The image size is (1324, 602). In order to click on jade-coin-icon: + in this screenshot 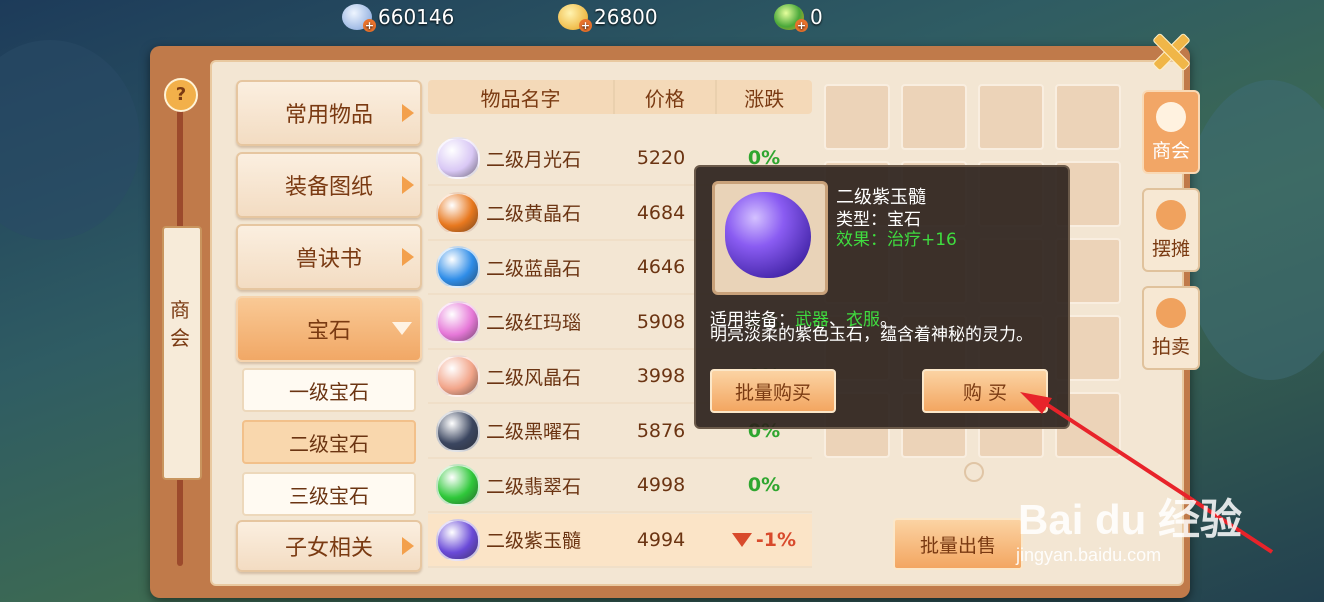, I will do `click(791, 18)`.